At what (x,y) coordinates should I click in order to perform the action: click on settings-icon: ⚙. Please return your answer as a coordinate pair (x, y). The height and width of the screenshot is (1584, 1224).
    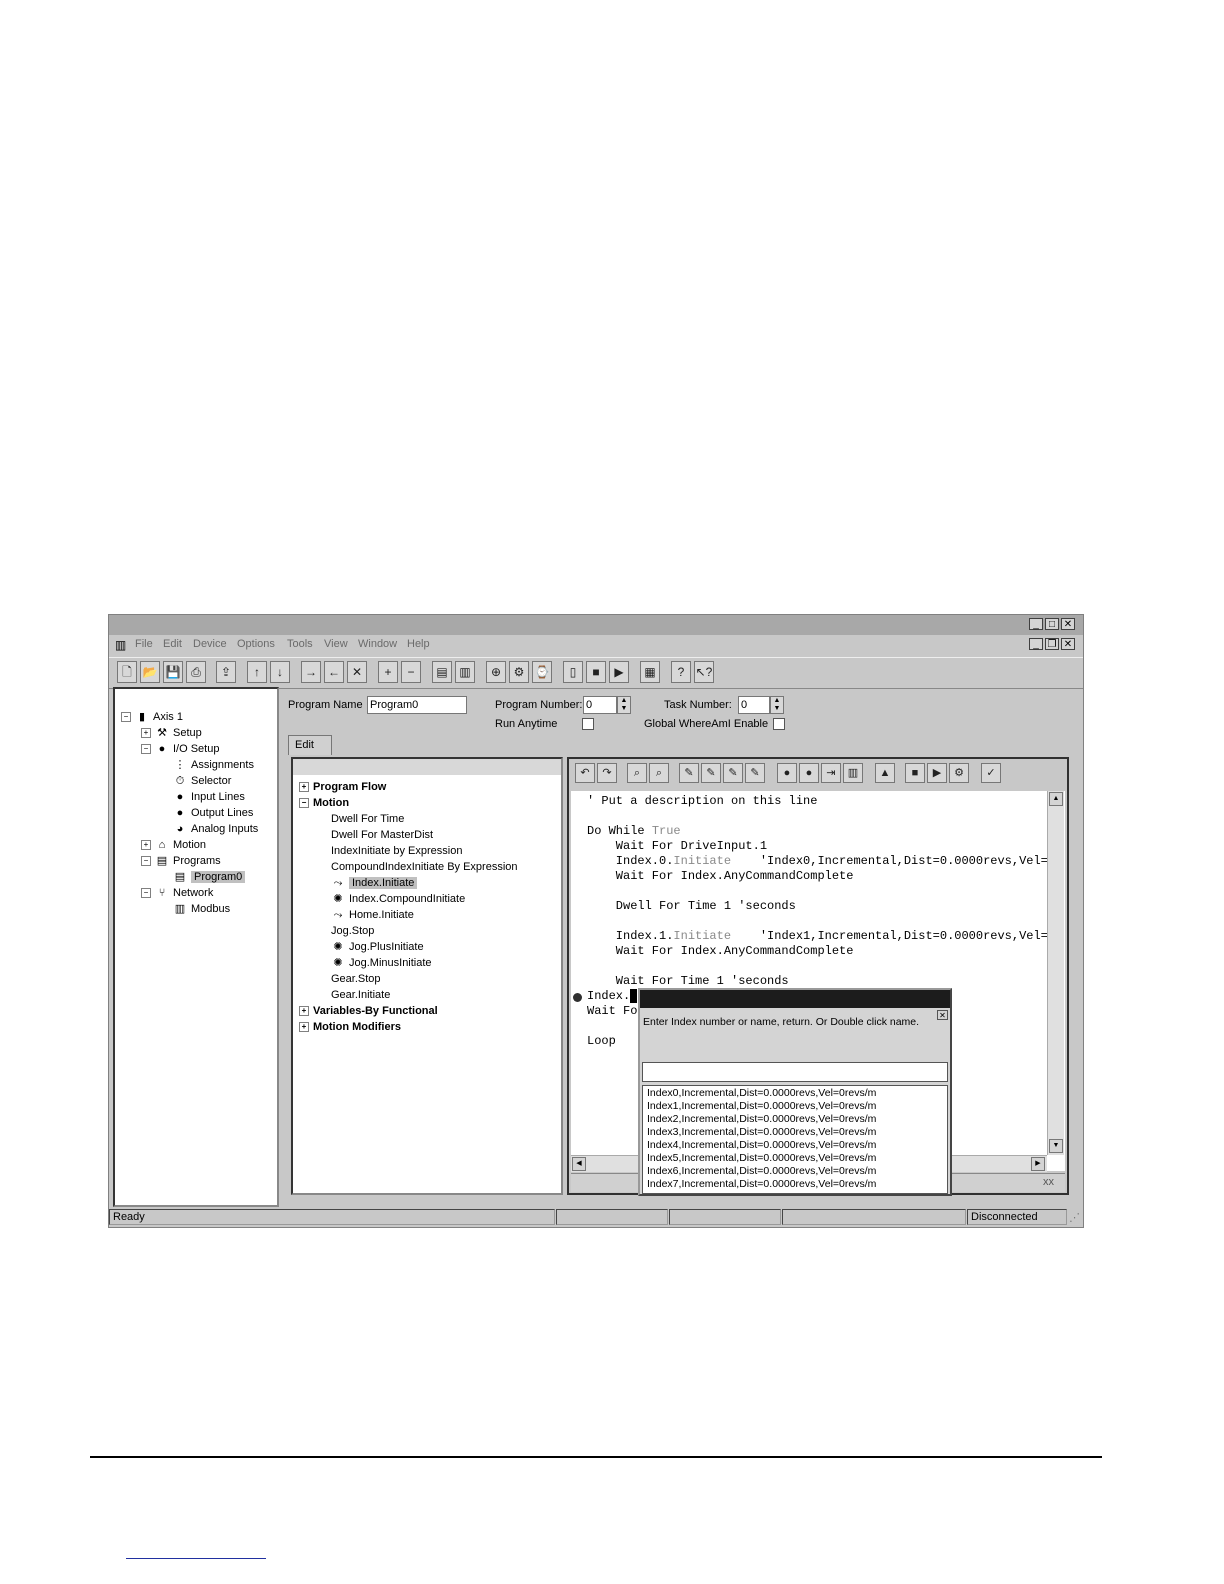
    Looking at the image, I should click on (519, 672).